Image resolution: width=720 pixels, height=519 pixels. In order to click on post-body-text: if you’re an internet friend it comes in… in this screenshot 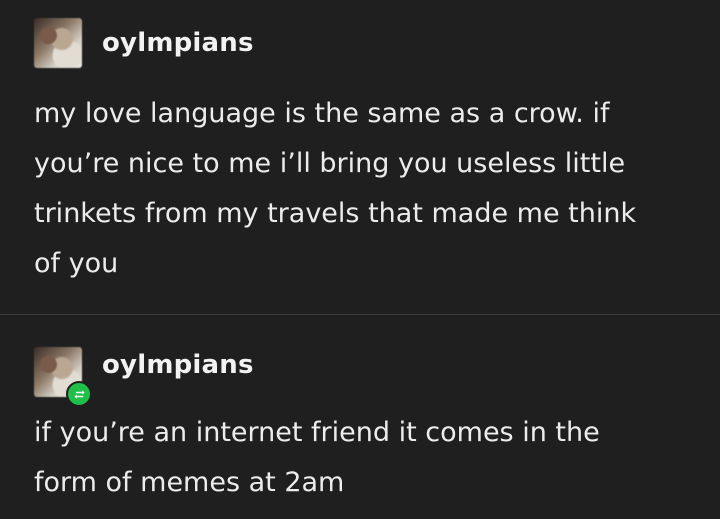, I will do `click(317, 457)`.